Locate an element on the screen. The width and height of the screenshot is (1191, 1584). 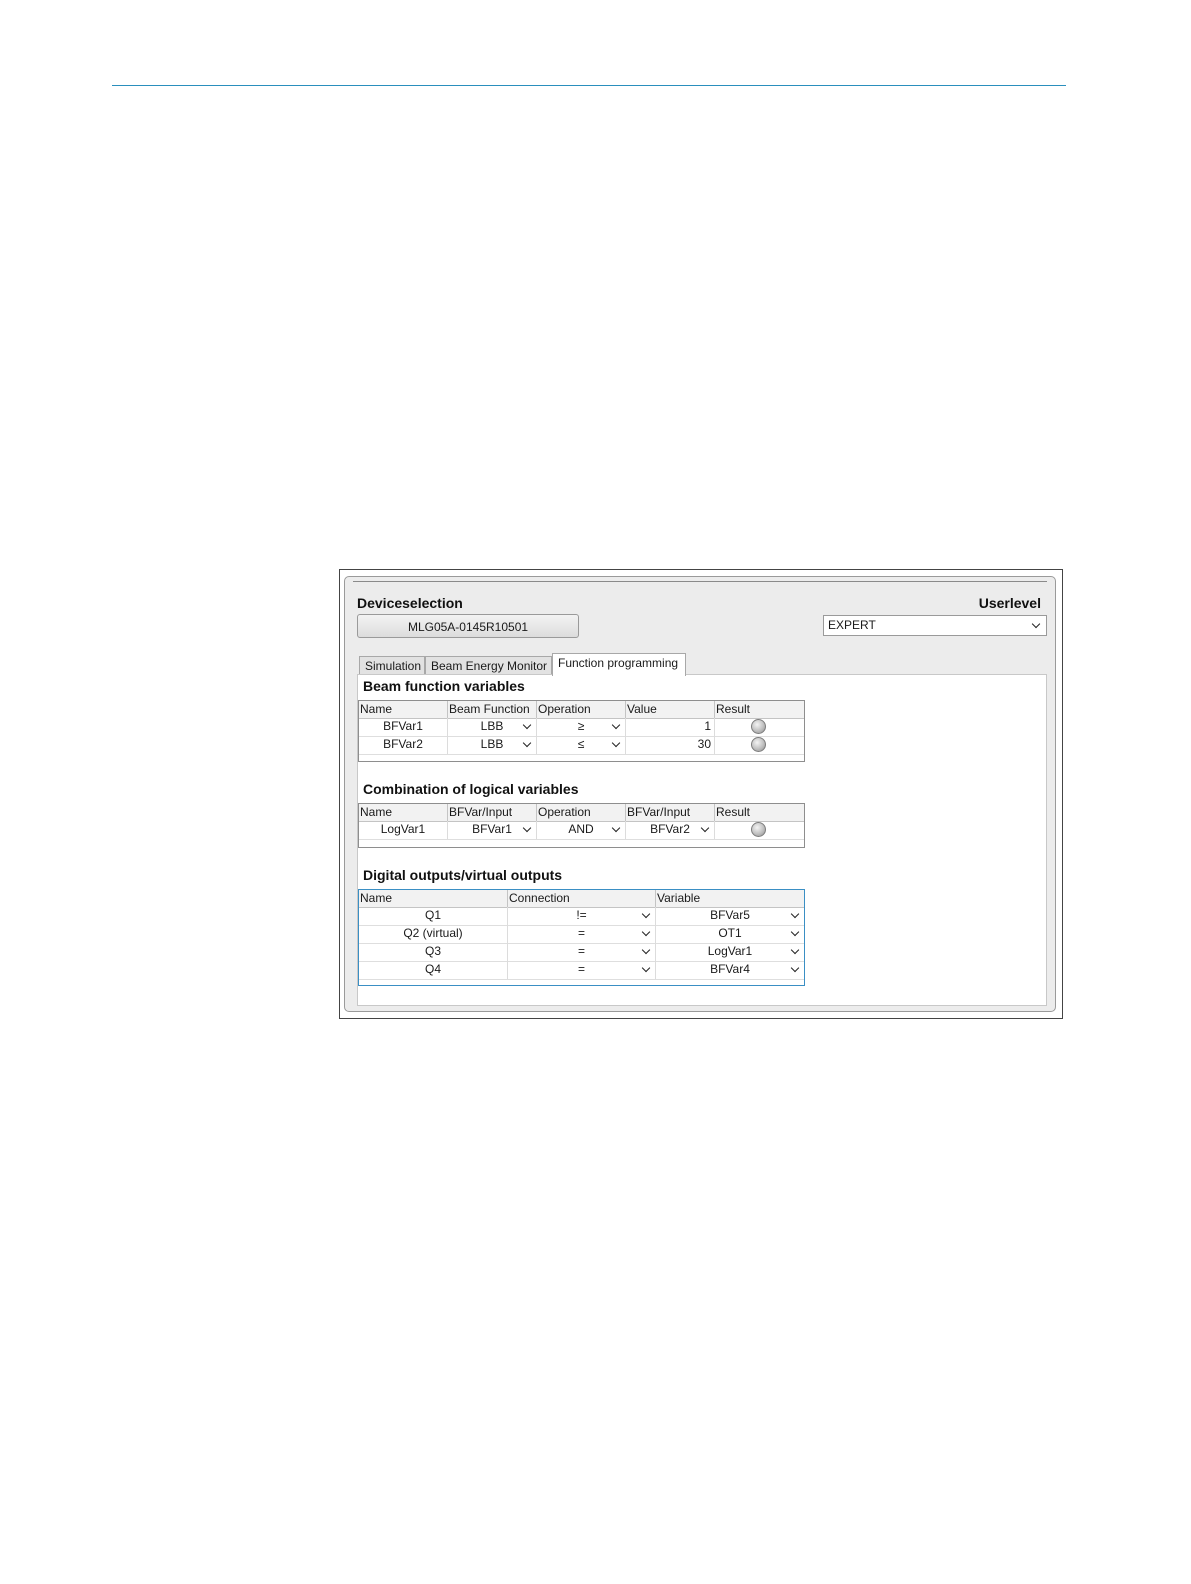
variable-value: BFVar4 is located at coordinates (730, 969).